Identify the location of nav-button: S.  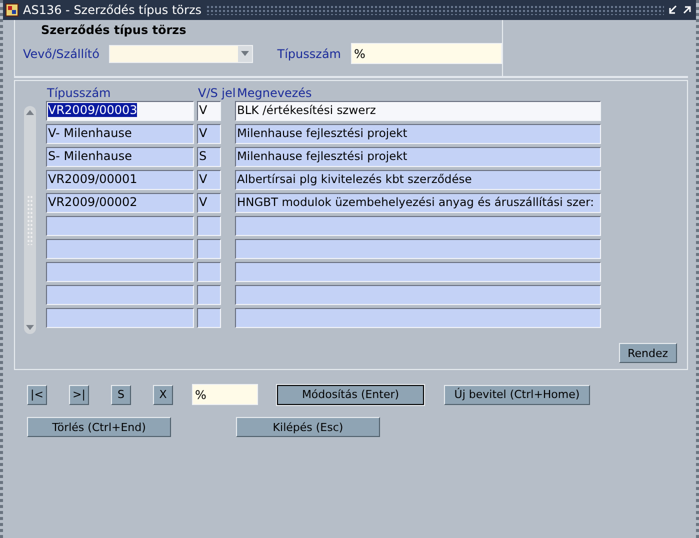
(121, 394).